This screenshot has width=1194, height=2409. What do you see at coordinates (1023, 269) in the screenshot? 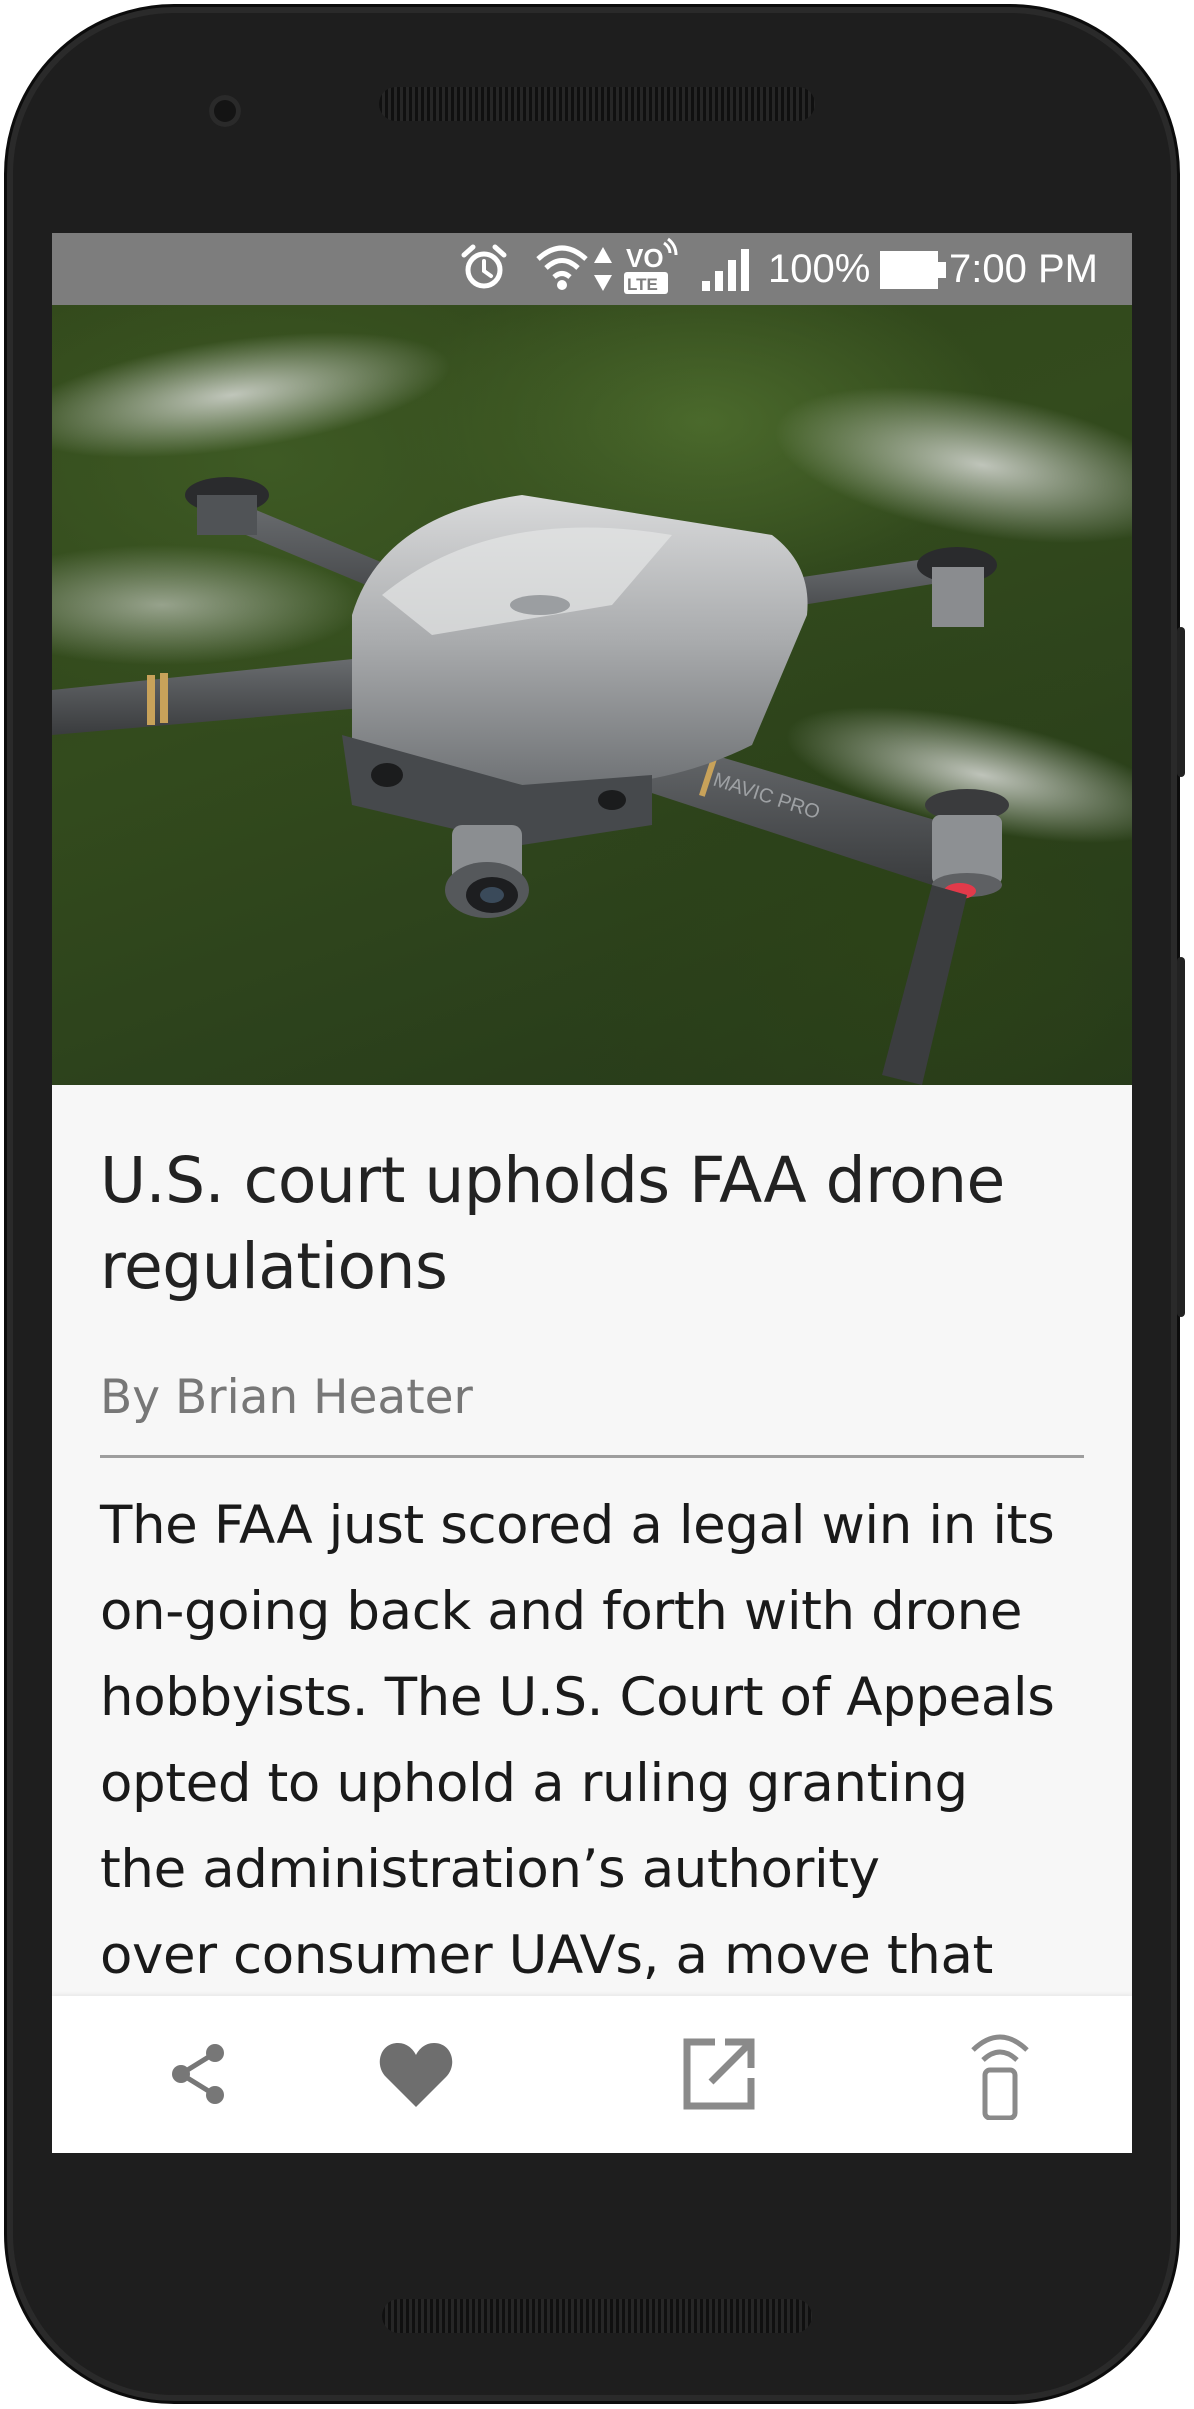
I see `clock: 7:00 PM` at bounding box center [1023, 269].